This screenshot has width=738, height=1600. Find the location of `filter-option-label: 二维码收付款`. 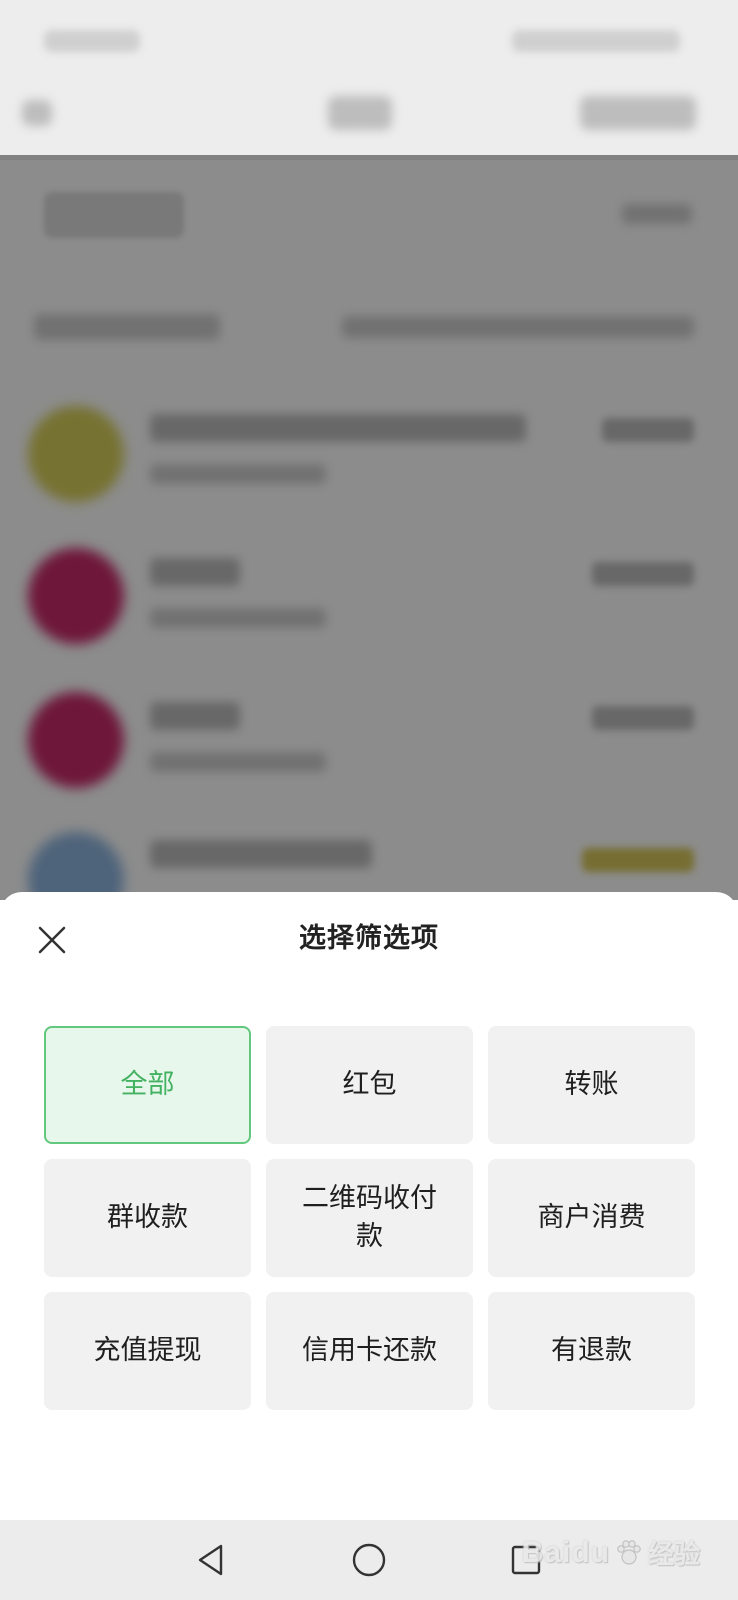

filter-option-label: 二维码收付款 is located at coordinates (369, 1217).